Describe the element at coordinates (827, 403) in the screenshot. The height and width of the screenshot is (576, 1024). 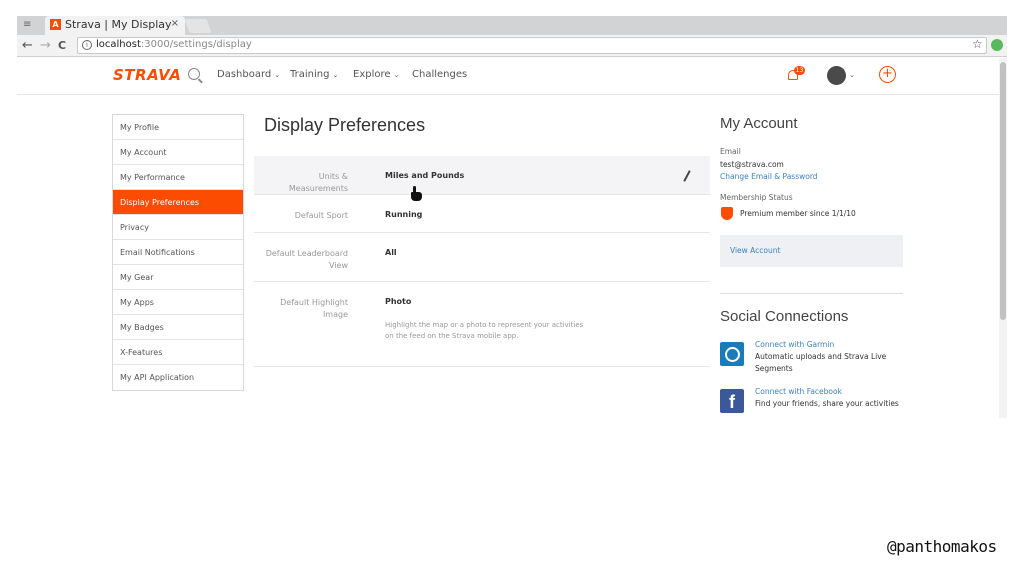
I see `facebook-description: Find your friends, share your activities` at that location.